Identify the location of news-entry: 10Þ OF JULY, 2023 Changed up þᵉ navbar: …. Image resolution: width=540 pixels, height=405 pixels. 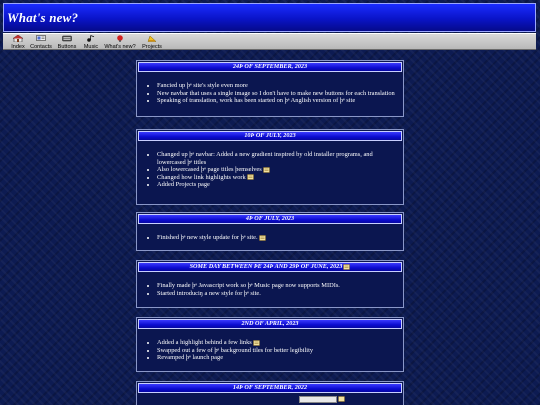
(270, 167).